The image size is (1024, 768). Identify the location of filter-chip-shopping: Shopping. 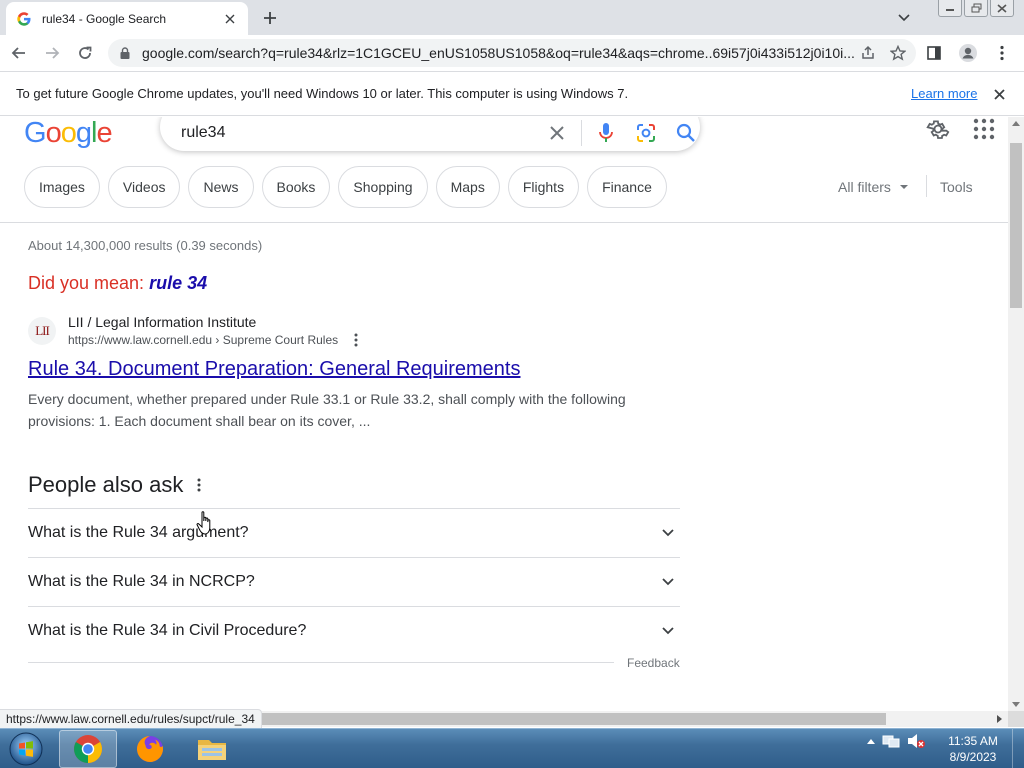
(383, 187).